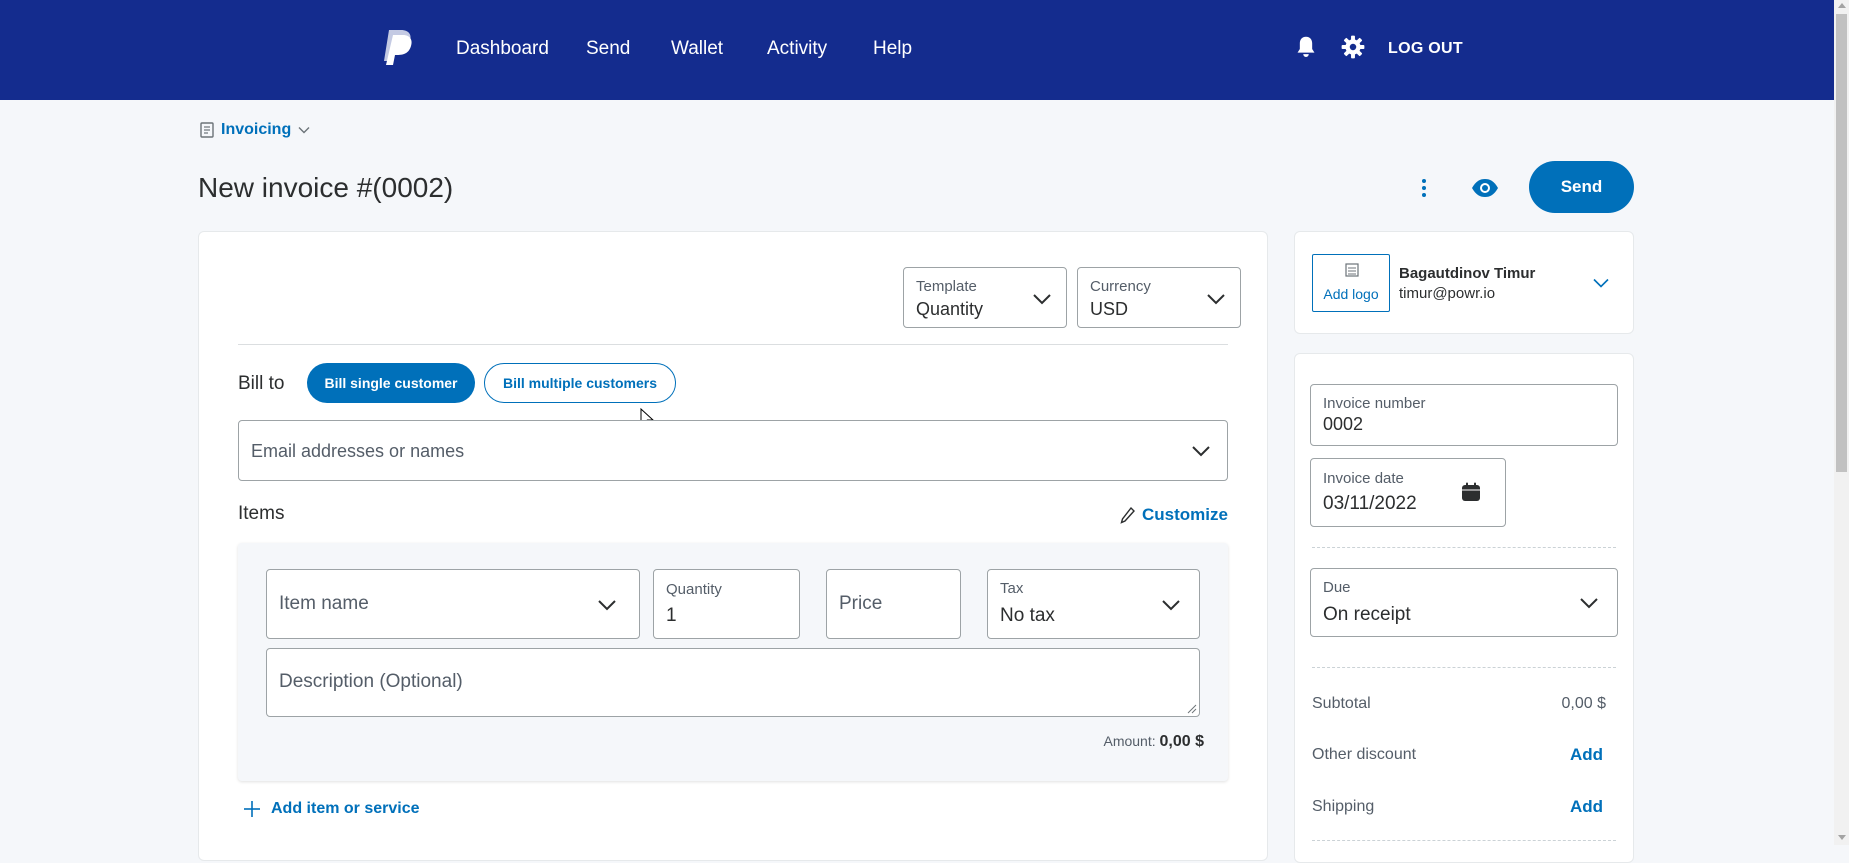 The image size is (1849, 863). I want to click on email-placeholder: Email addresses or names, so click(358, 451).